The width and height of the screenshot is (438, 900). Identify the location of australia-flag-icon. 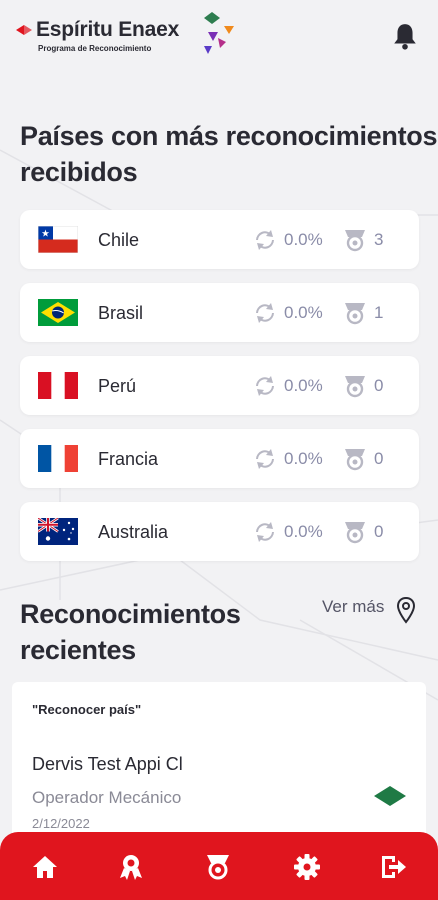
(58, 531).